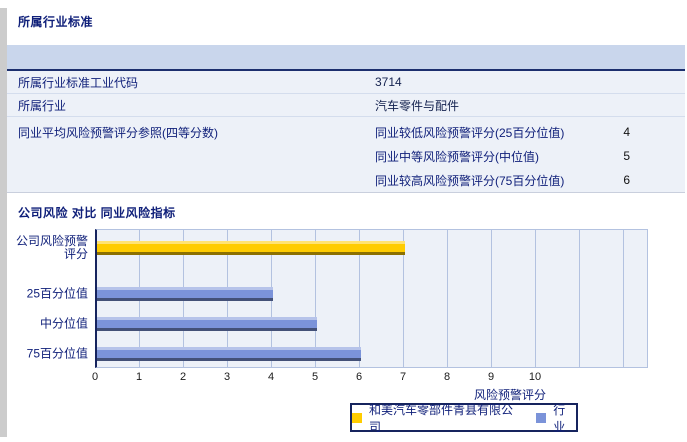  I want to click on x-axis-tick: 2, so click(183, 377).